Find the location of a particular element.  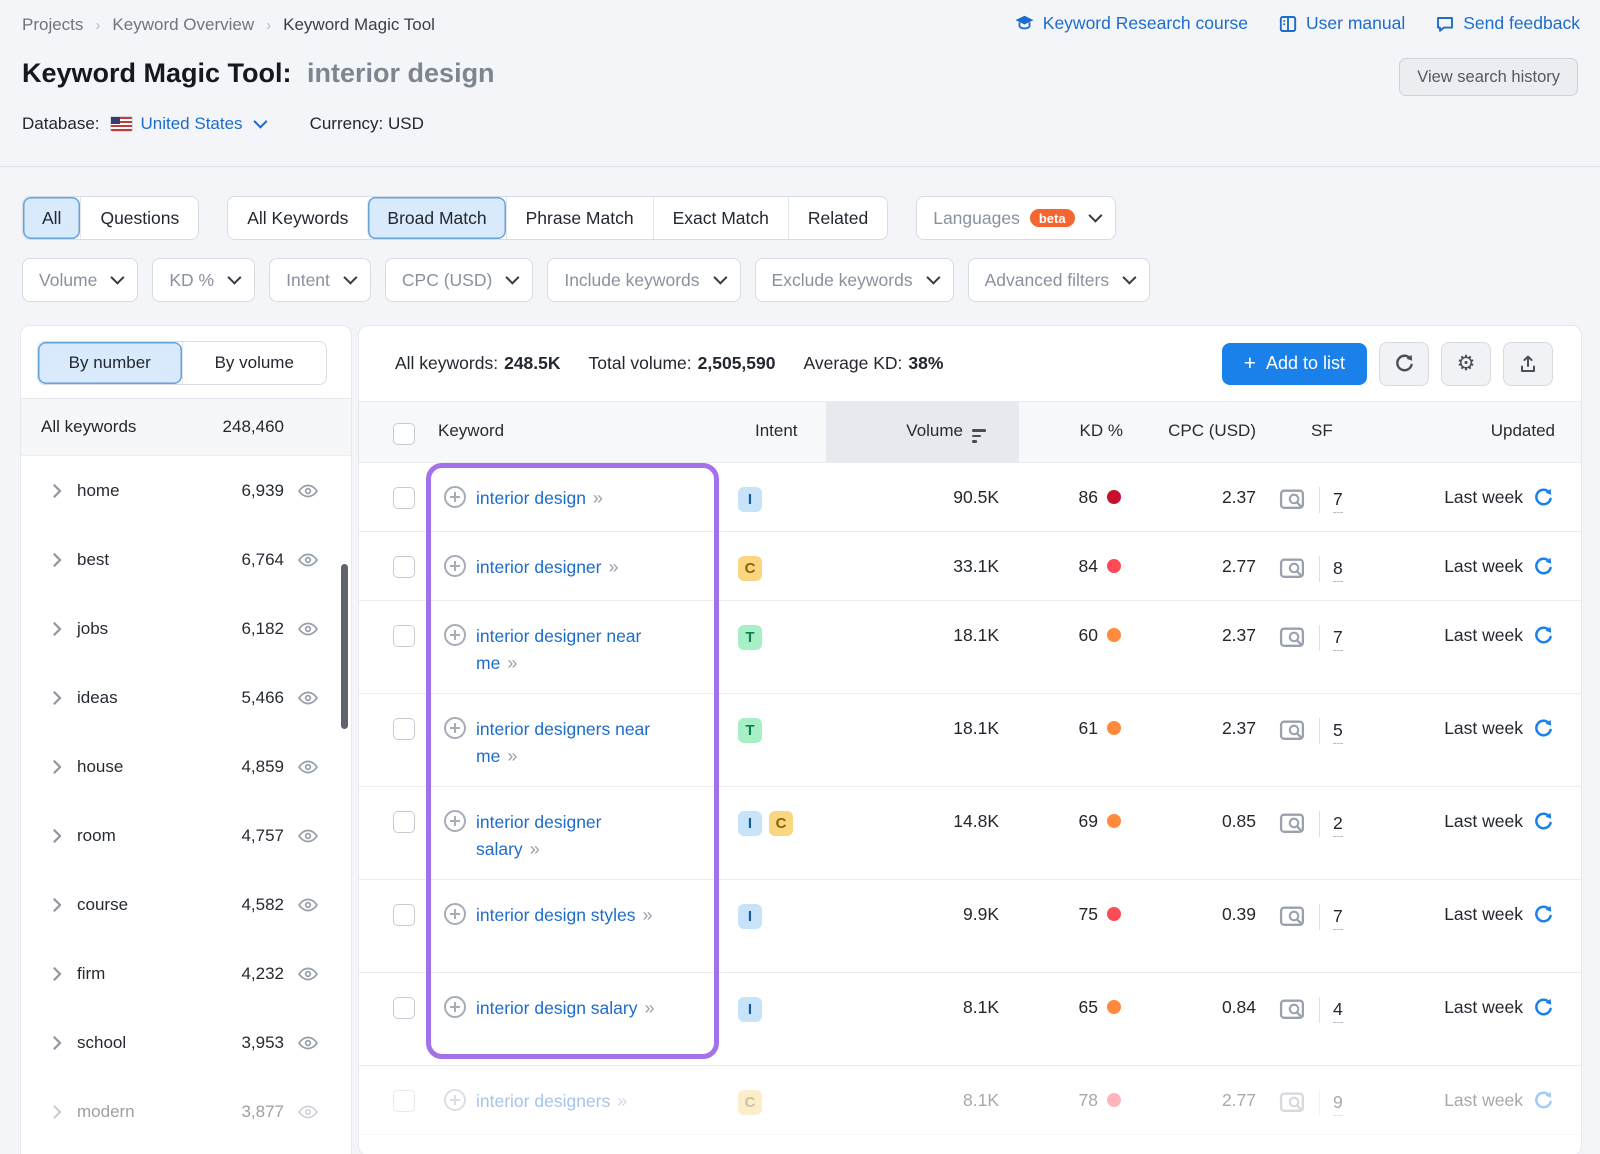

sf-value: 8 is located at coordinates (1338, 569).